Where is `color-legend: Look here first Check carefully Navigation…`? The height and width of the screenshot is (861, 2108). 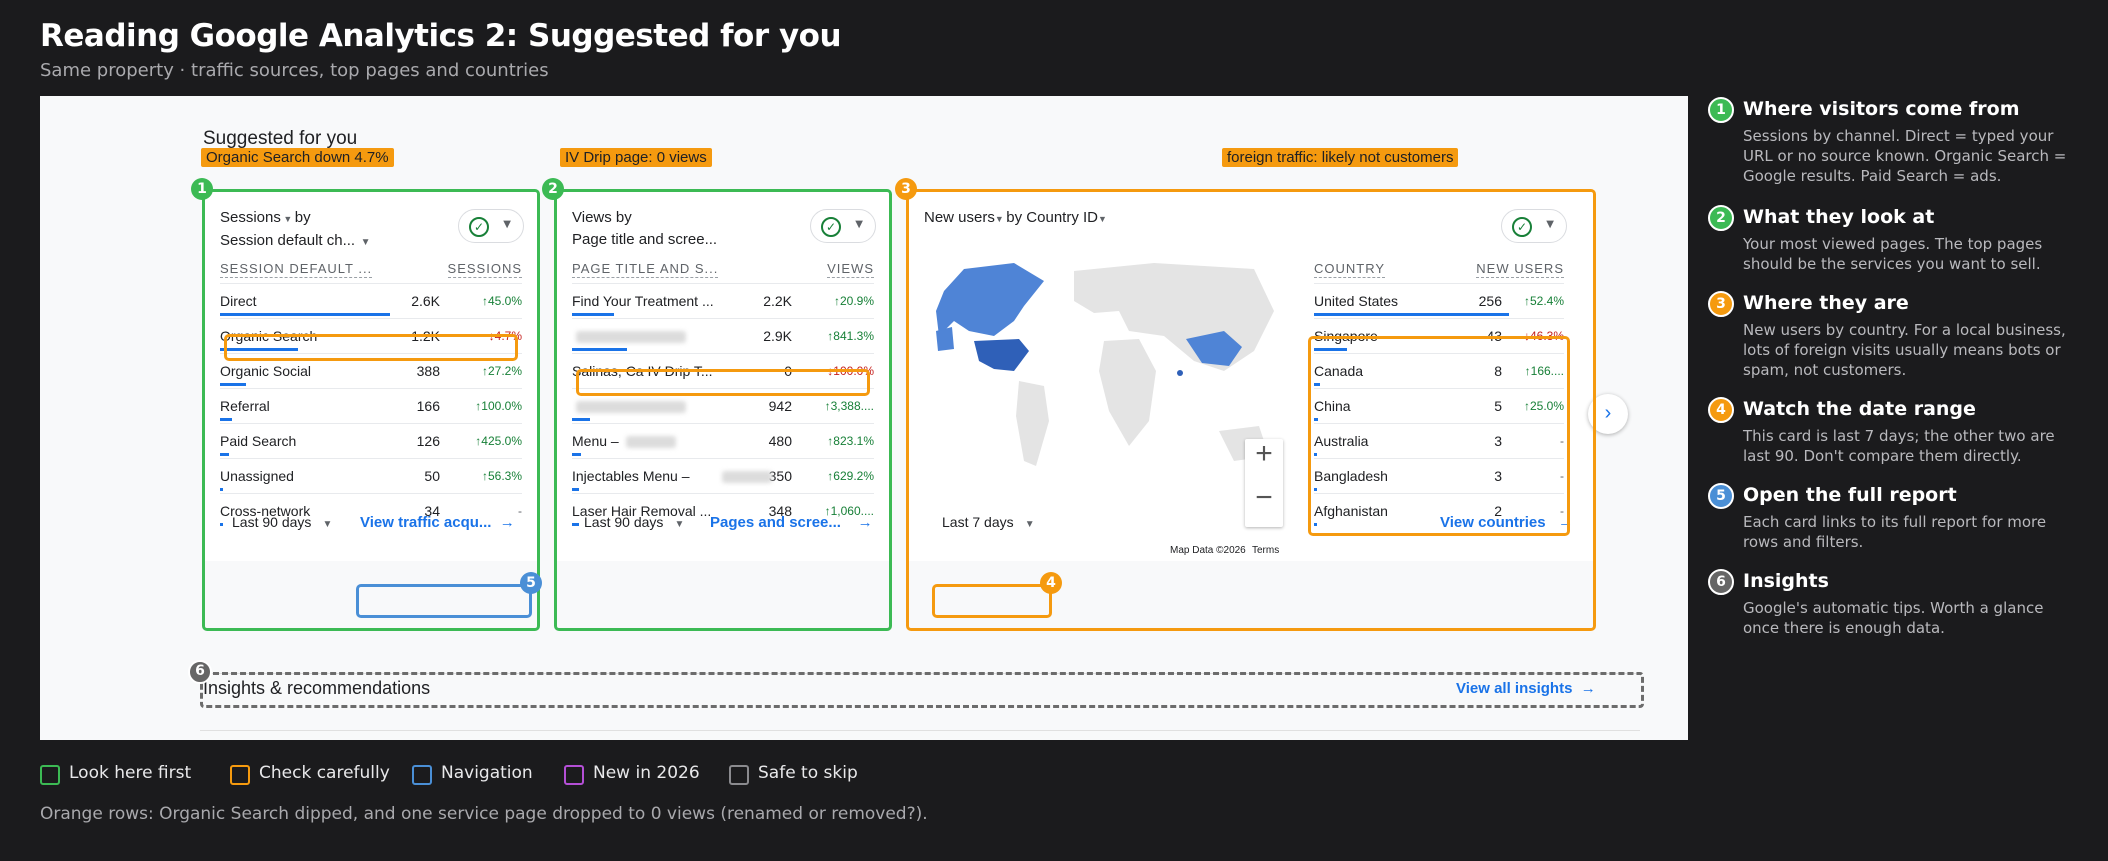 color-legend: Look here first Check carefully Navigation… is located at coordinates (540, 776).